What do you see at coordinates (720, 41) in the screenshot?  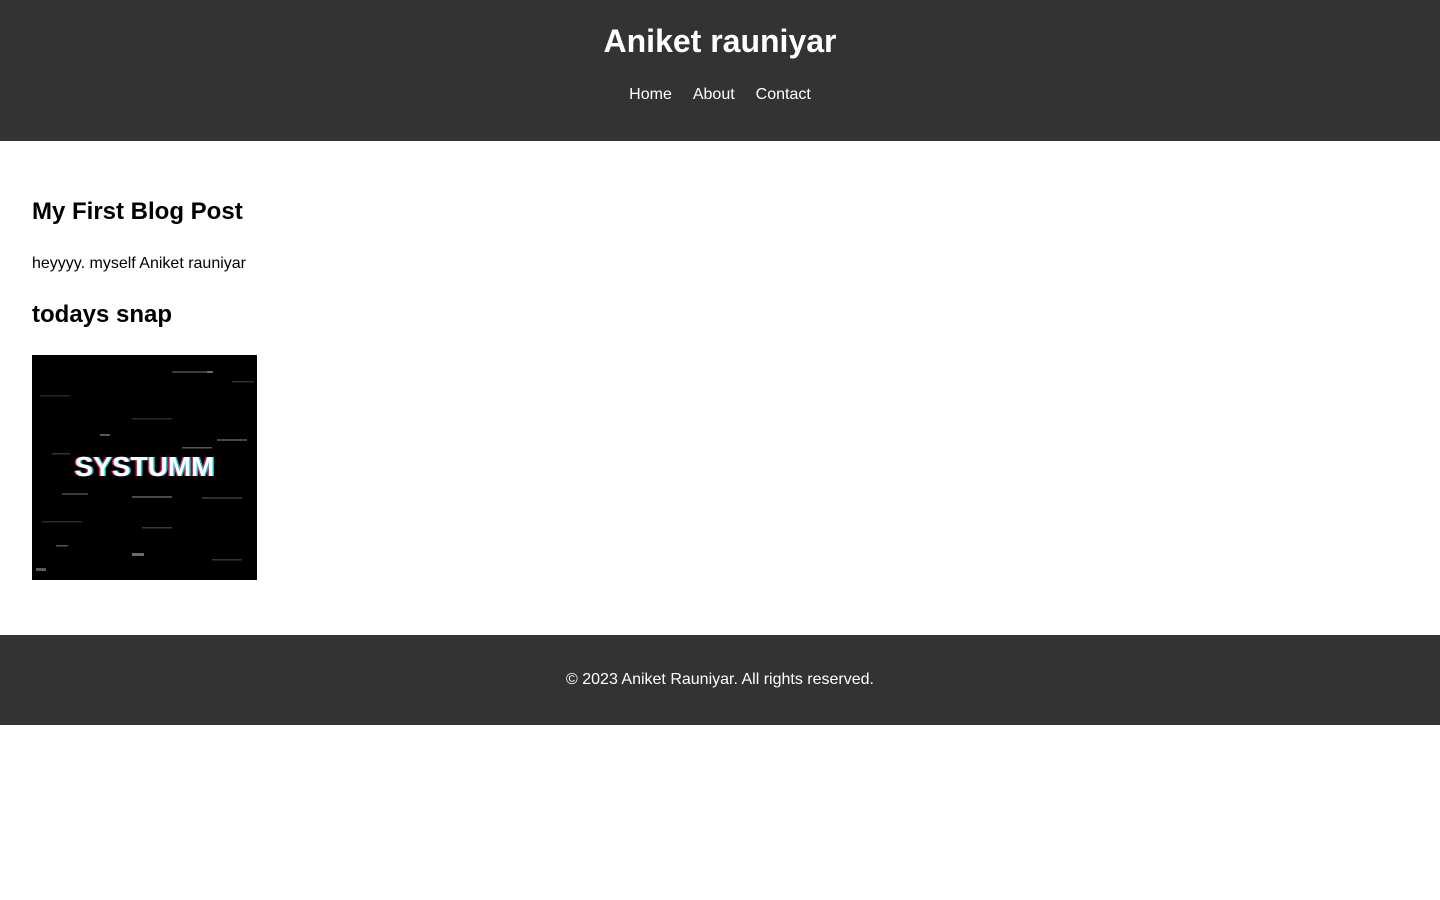 I see `site-title: Aniket rauniyar` at bounding box center [720, 41].